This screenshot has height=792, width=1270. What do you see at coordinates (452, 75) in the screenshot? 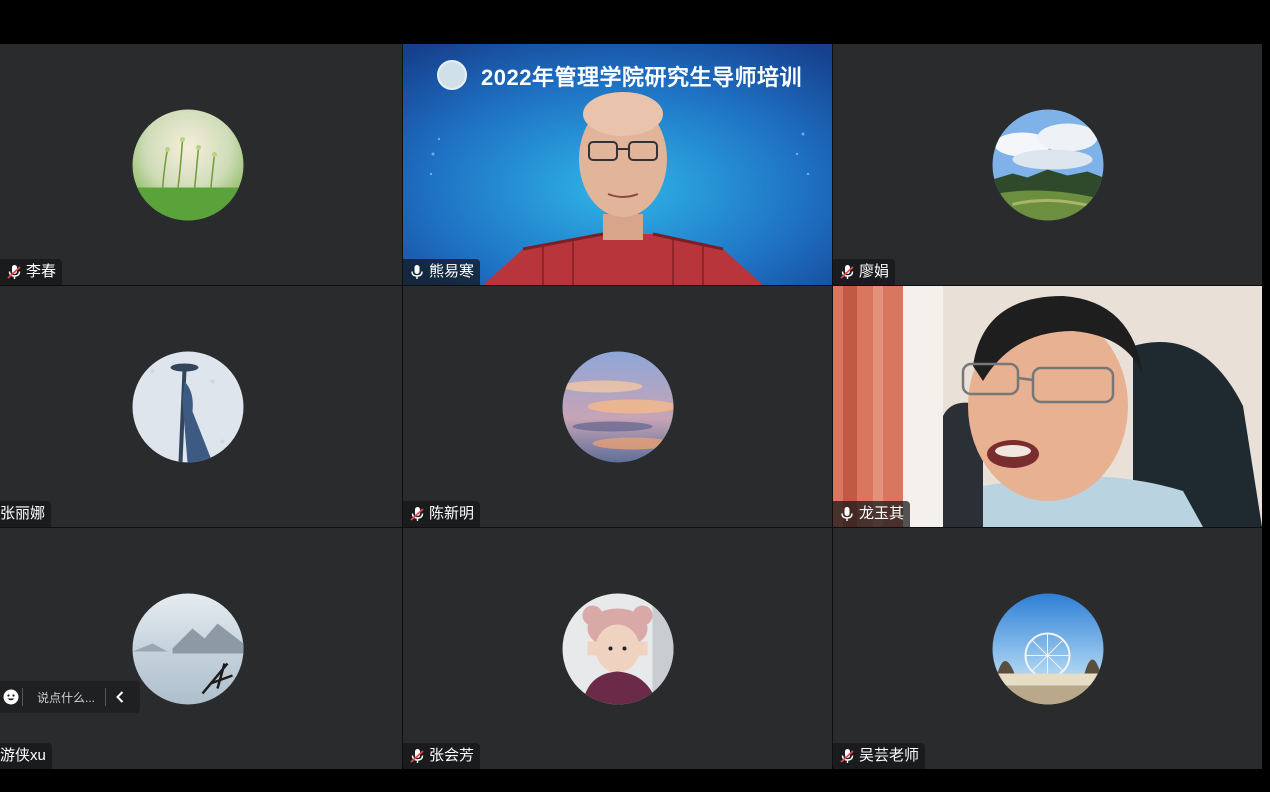
I see `school-logo-icon` at bounding box center [452, 75].